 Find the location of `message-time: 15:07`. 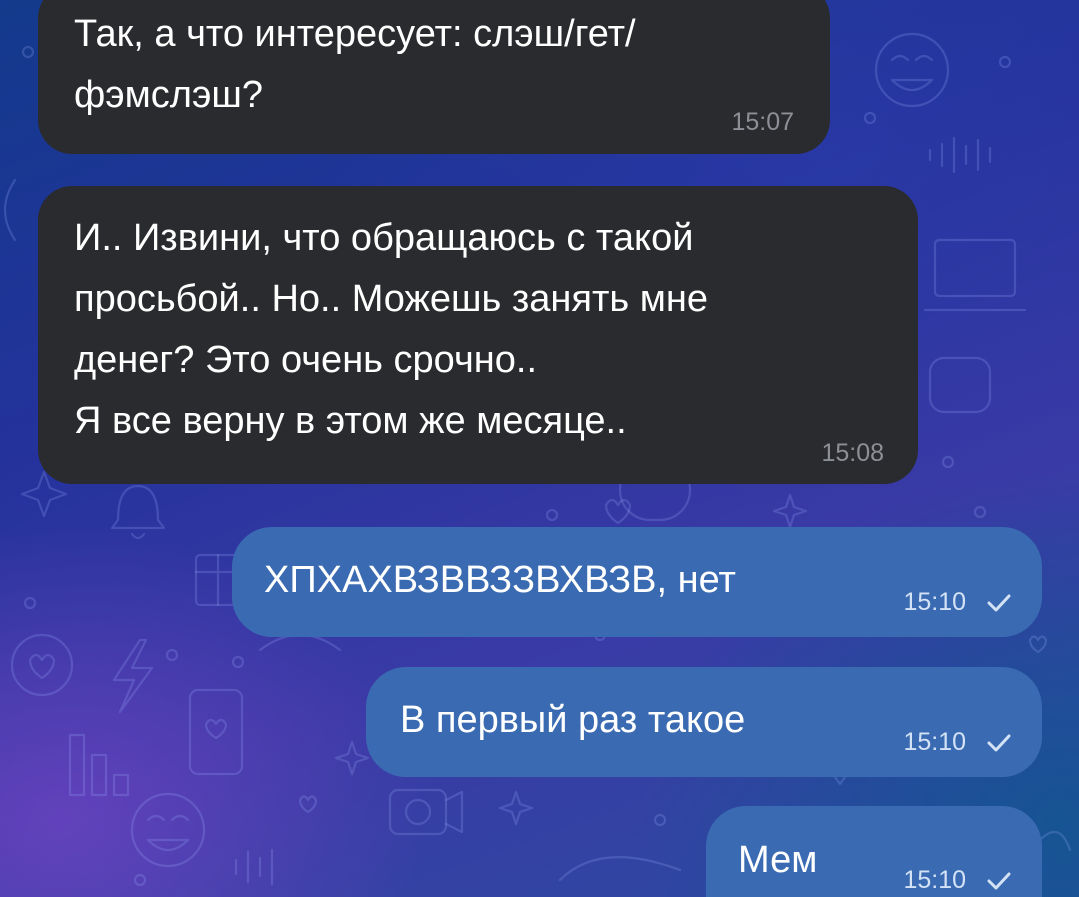

message-time: 15:07 is located at coordinates (762, 122).